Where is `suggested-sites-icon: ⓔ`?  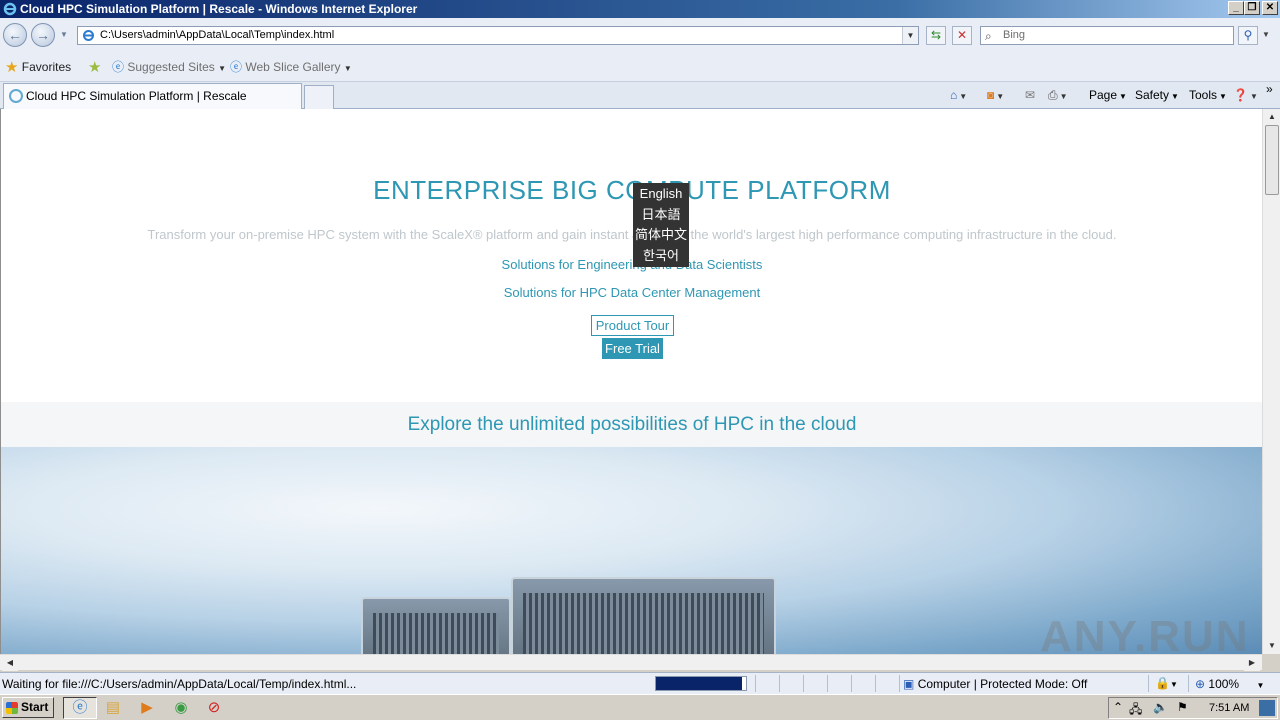
suggested-sites-icon: ⓔ is located at coordinates (118, 67).